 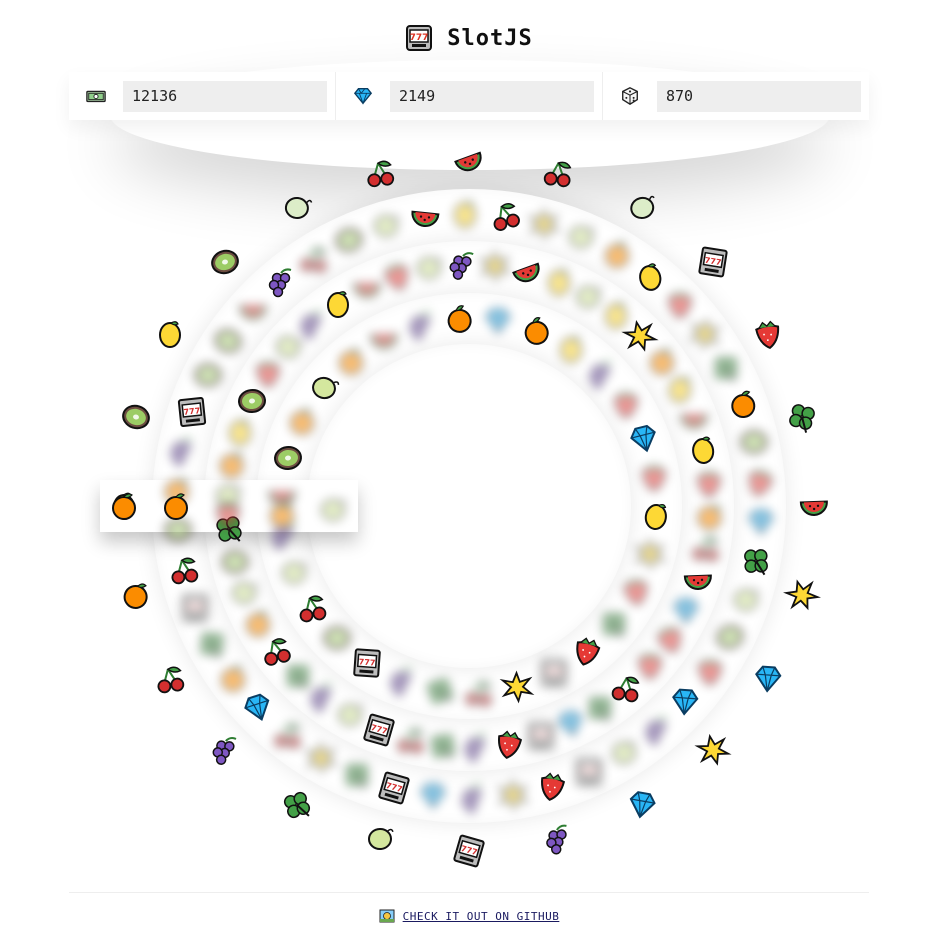 I want to click on github-link: CHECK IT OUT ON GITHUB, so click(x=481, y=916).